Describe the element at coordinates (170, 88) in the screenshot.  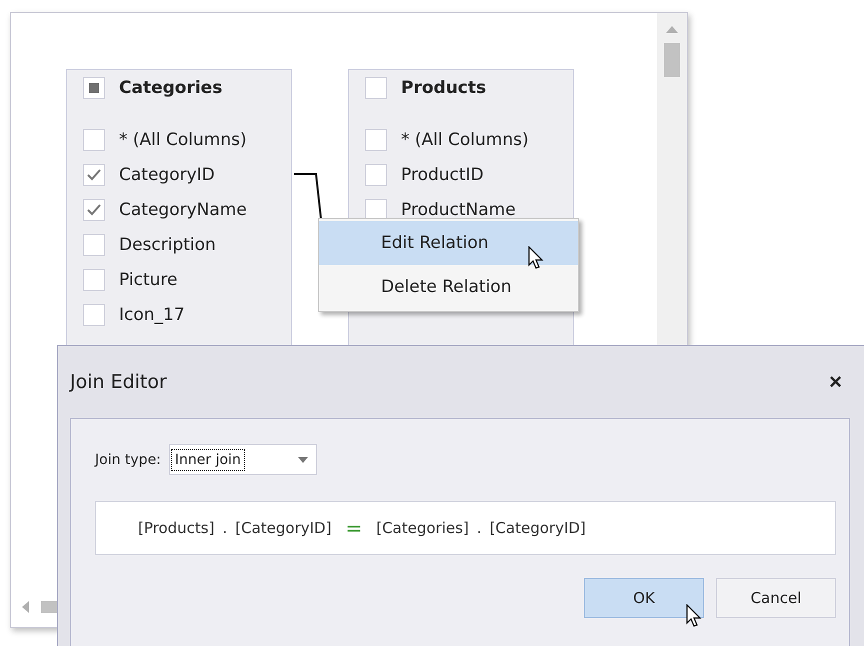
I see `table-title: Categories` at that location.